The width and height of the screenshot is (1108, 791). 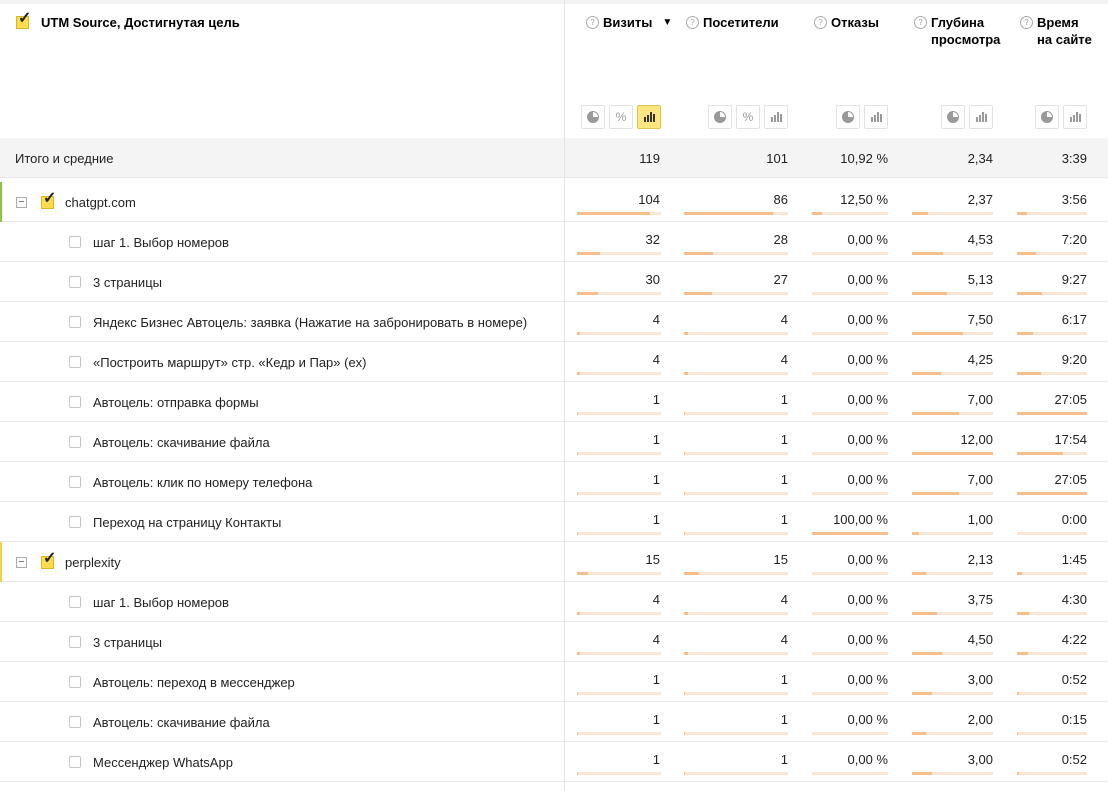 What do you see at coordinates (780, 279) in the screenshot?
I see `metric-value: 27` at bounding box center [780, 279].